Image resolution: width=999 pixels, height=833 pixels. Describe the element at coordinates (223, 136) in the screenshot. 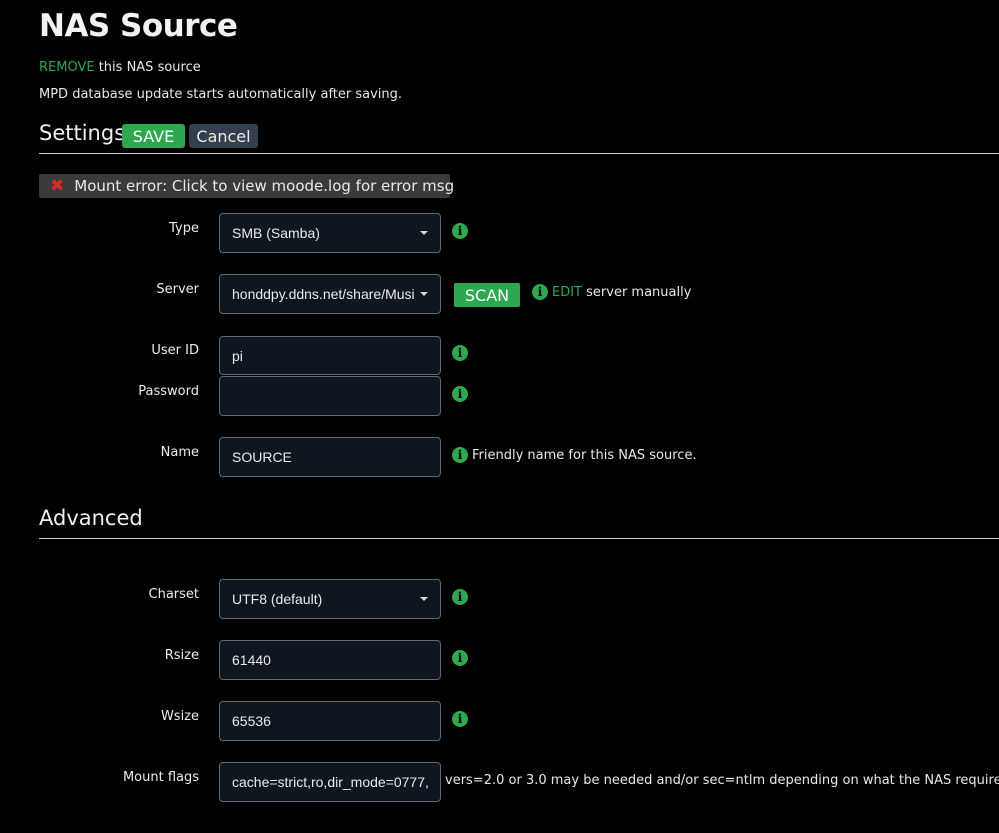

I see `cancel-button: Cancel` at that location.